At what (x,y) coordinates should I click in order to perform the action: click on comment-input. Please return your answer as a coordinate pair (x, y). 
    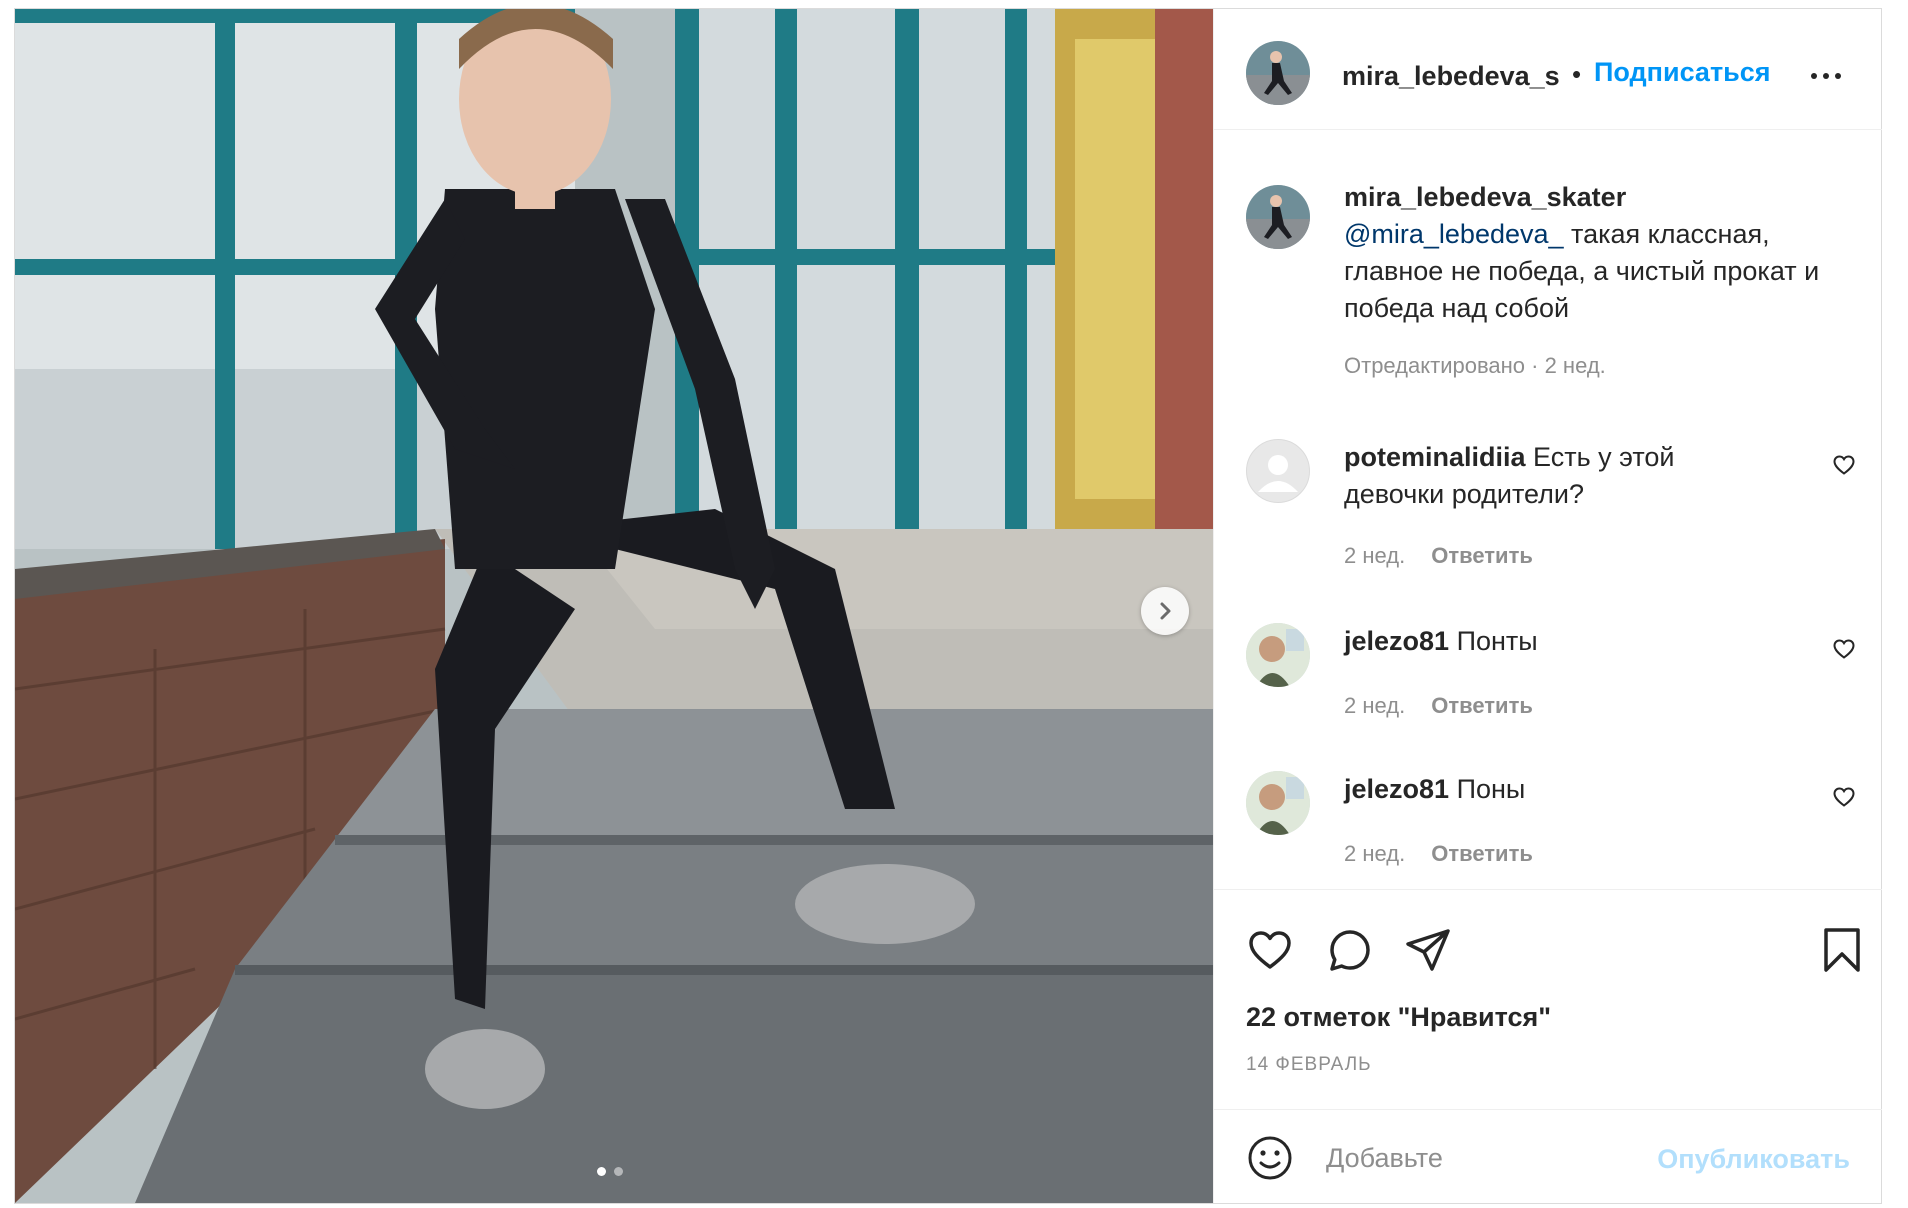
    Looking at the image, I should click on (1476, 1158).